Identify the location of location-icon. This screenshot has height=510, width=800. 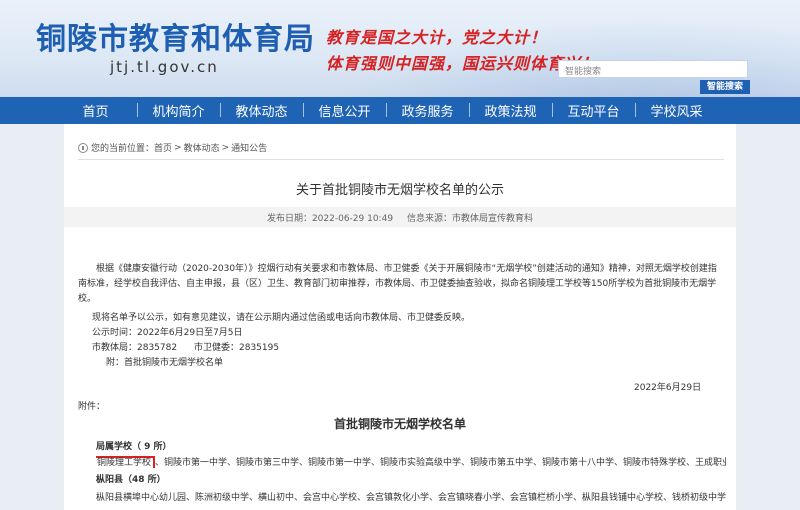
(83, 147).